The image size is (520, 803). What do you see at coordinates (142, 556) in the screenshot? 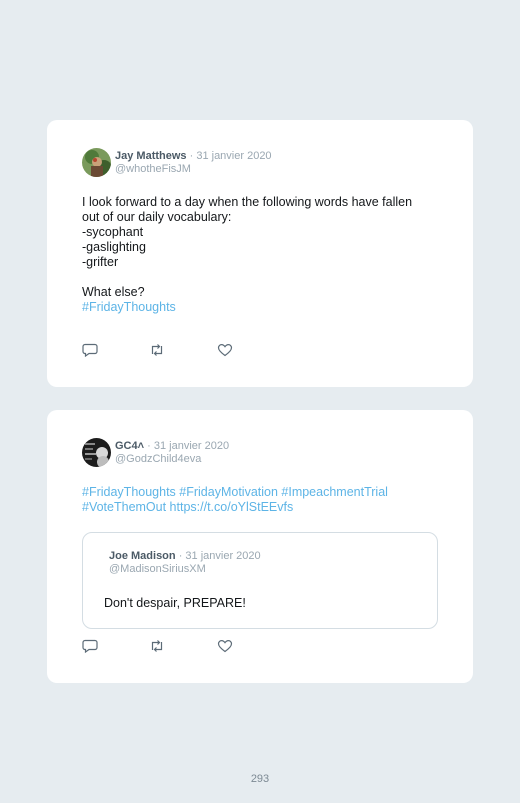
I see `quoted-author-name: Joe Madison` at bounding box center [142, 556].